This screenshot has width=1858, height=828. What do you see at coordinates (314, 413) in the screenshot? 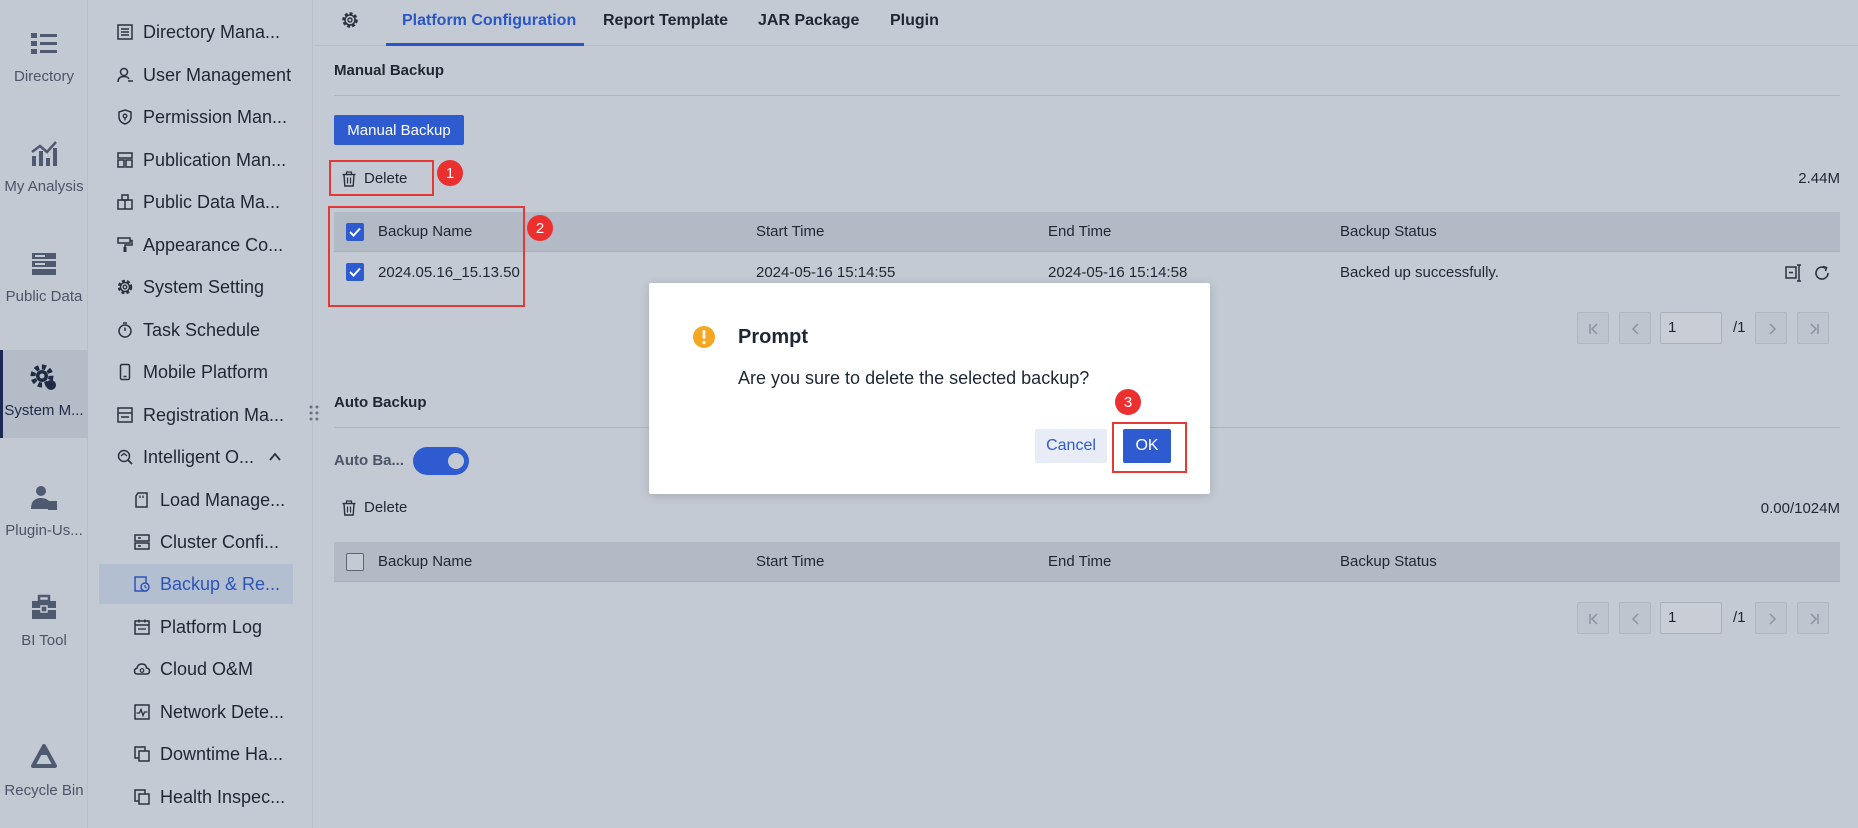
I see `panel-resize-handle-icon` at bounding box center [314, 413].